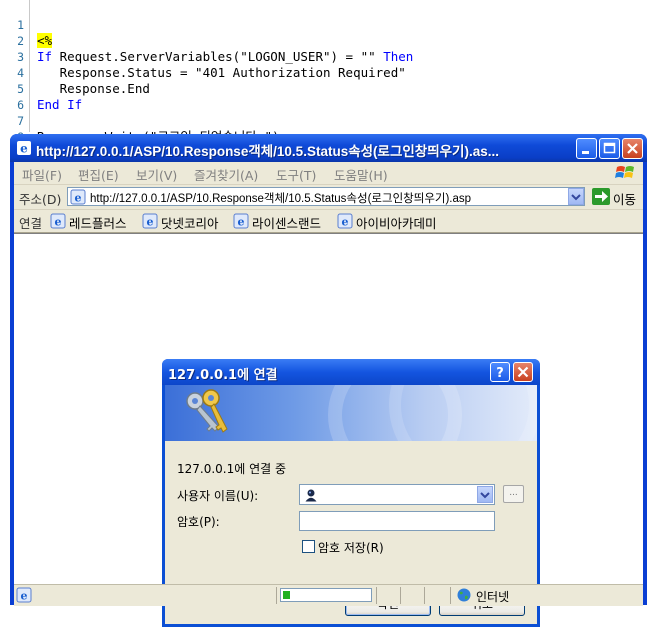  What do you see at coordinates (351, 372) in the screenshot?
I see `dialog-titlebar: 127.0.0.1에 연결 ?` at bounding box center [351, 372].